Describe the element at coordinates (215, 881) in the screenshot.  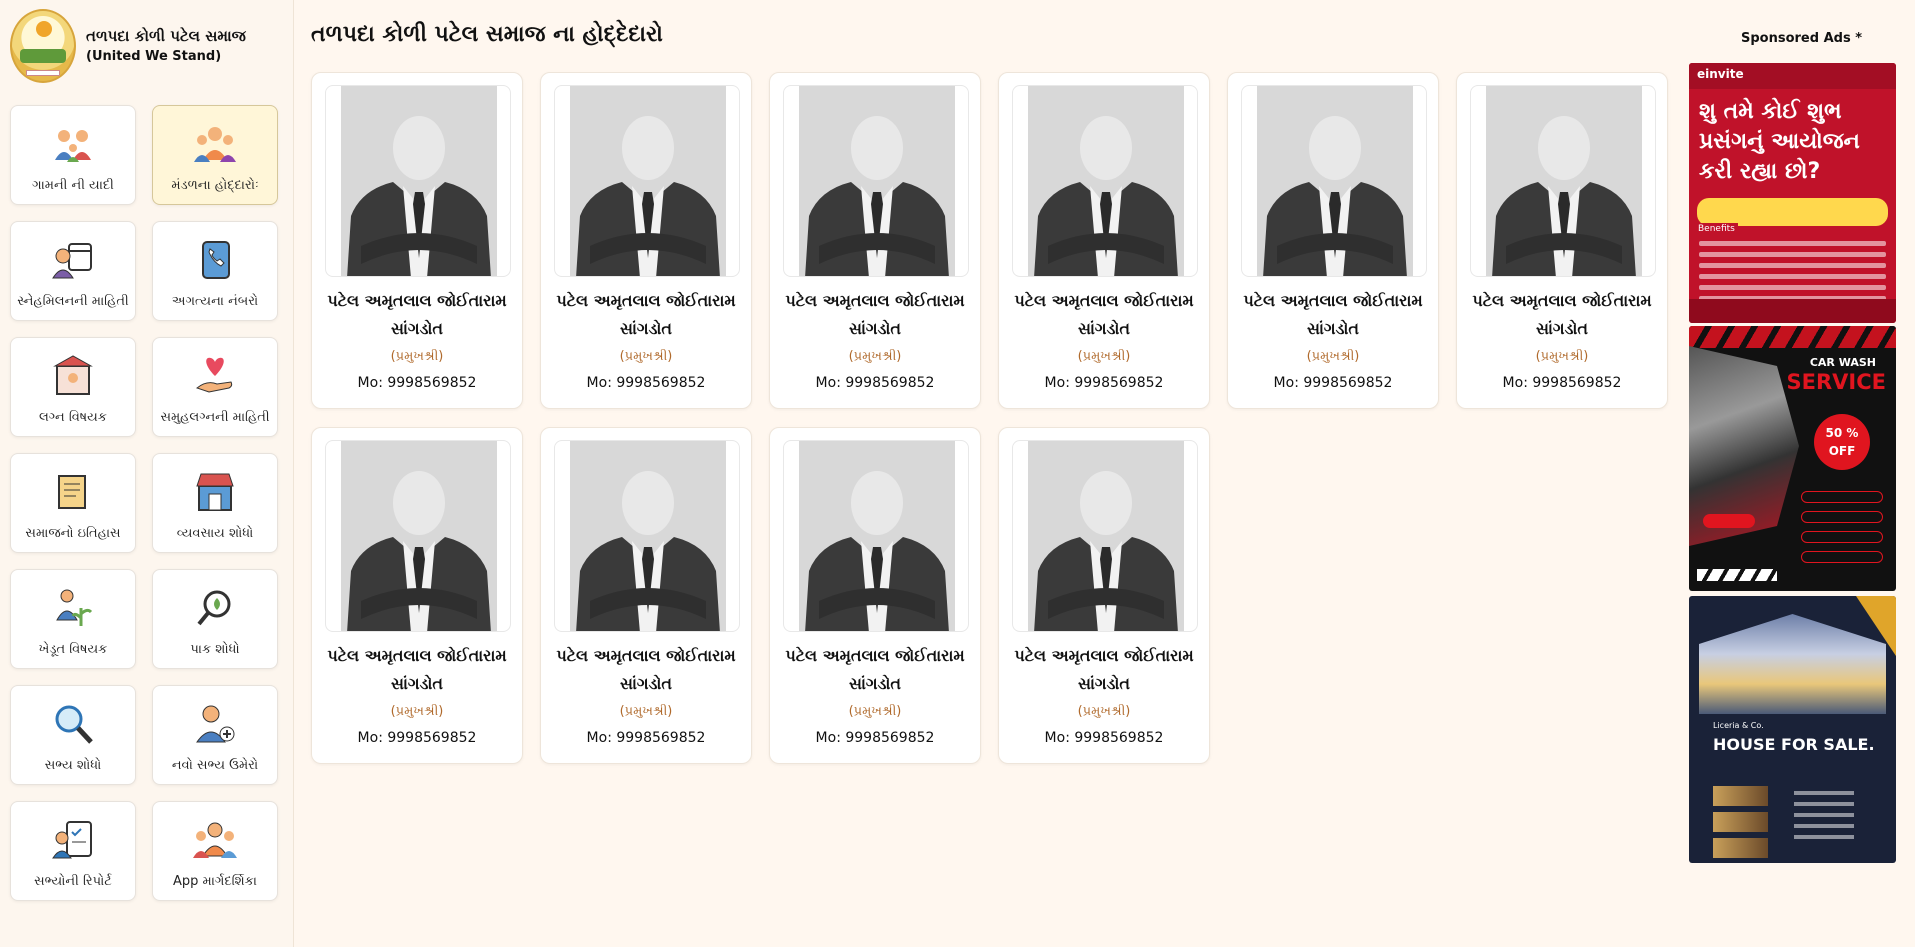
I see `menu-tile-label: App માર્ગદર્શિકા` at that location.